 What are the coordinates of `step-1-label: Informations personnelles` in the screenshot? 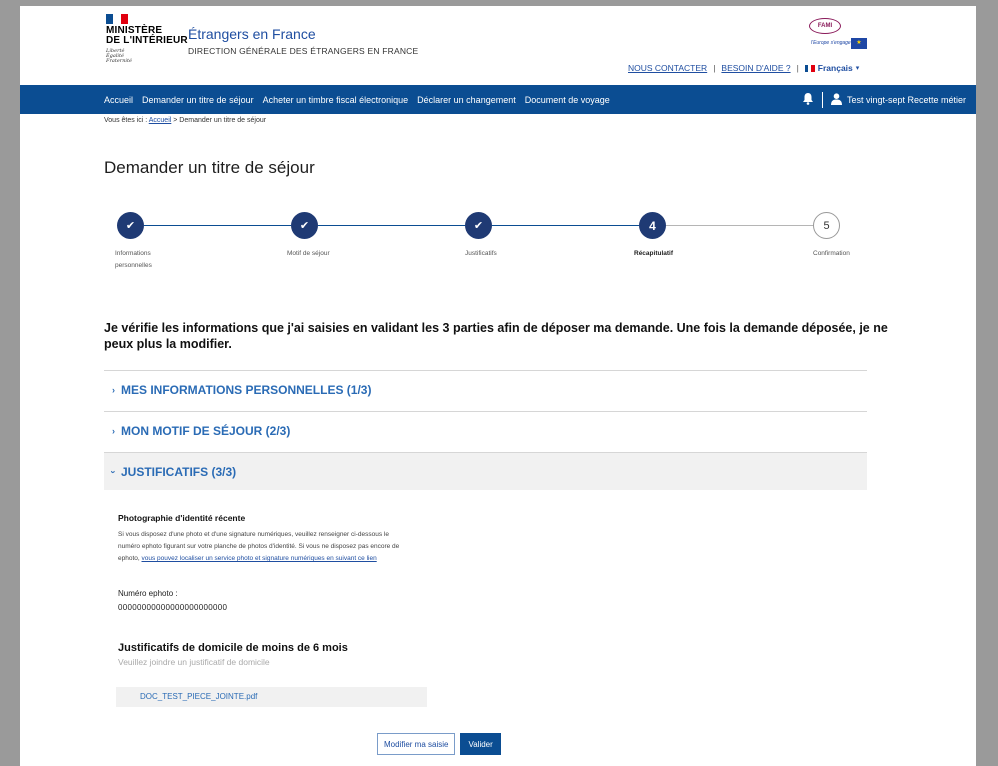 It's located at (133, 260).